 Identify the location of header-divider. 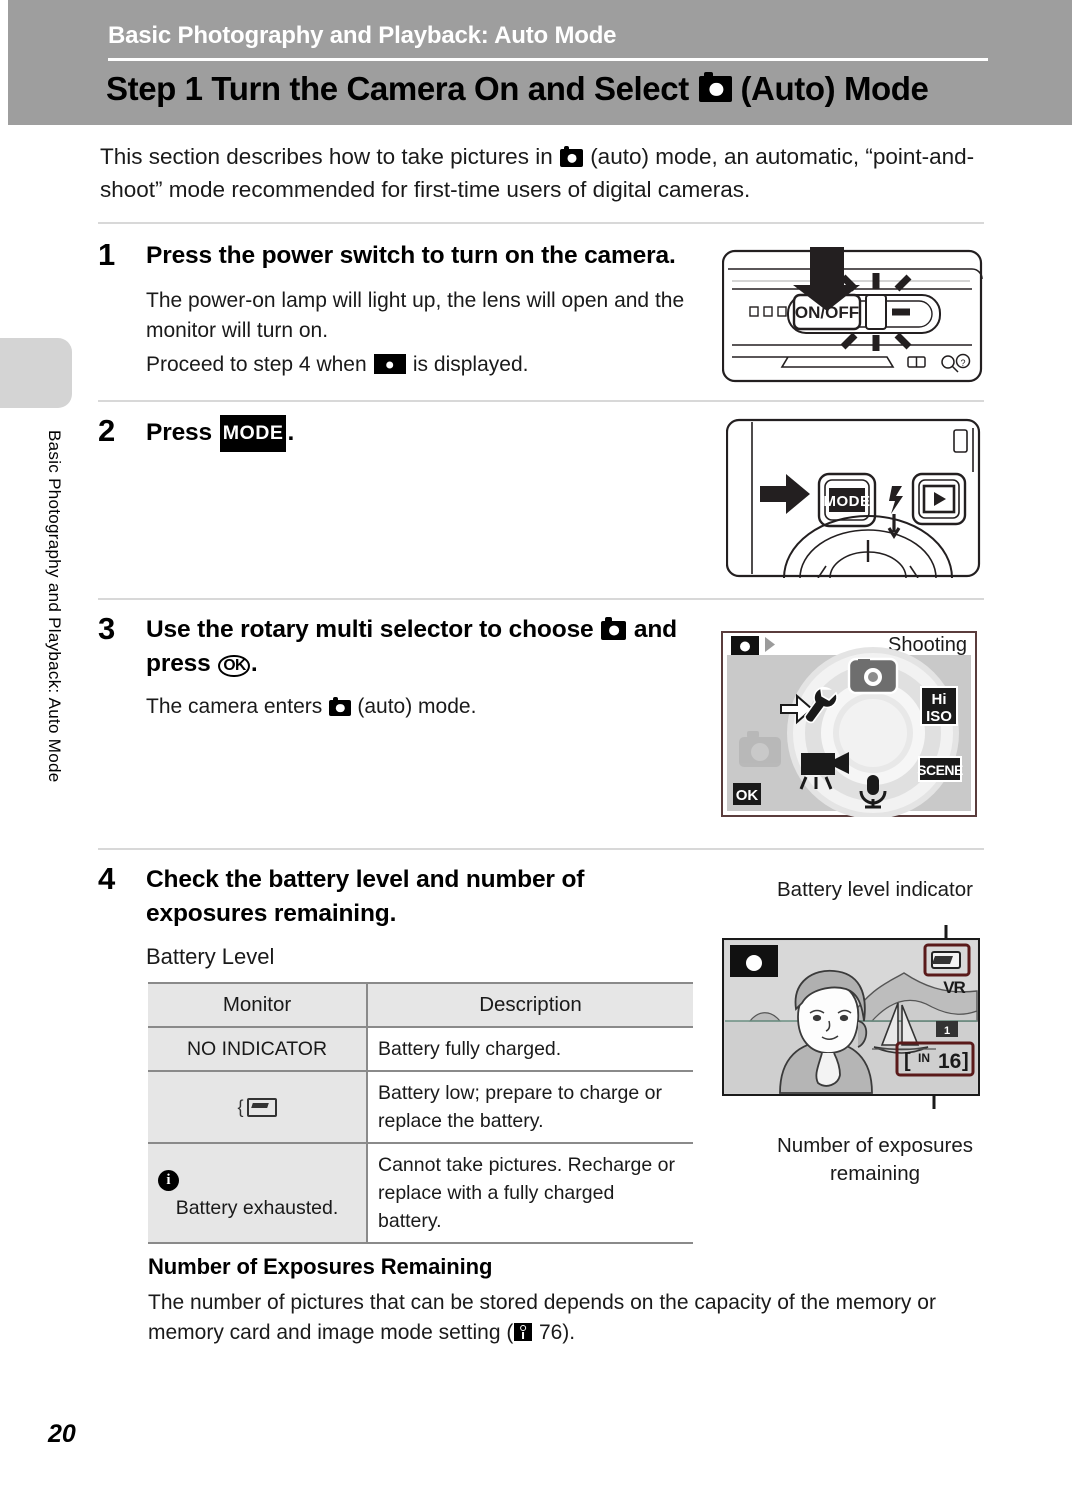
(548, 59).